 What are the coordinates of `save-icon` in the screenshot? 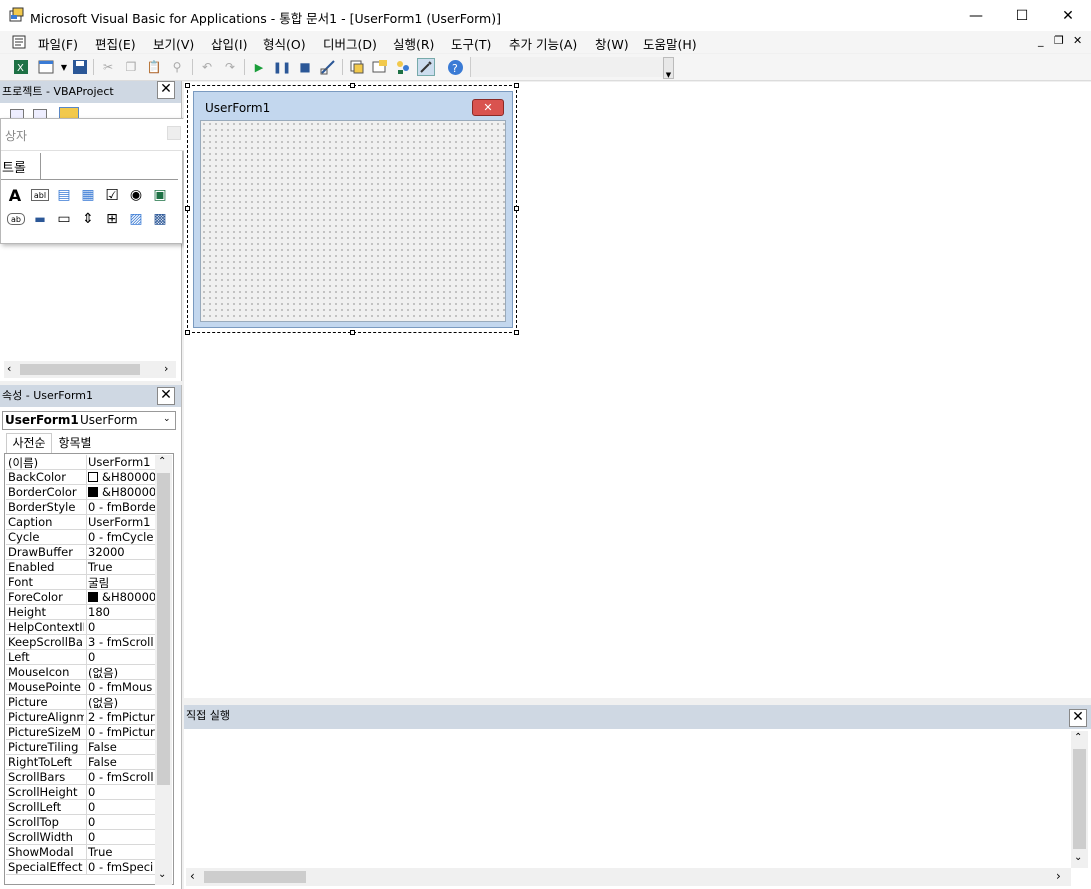 It's located at (80, 67).